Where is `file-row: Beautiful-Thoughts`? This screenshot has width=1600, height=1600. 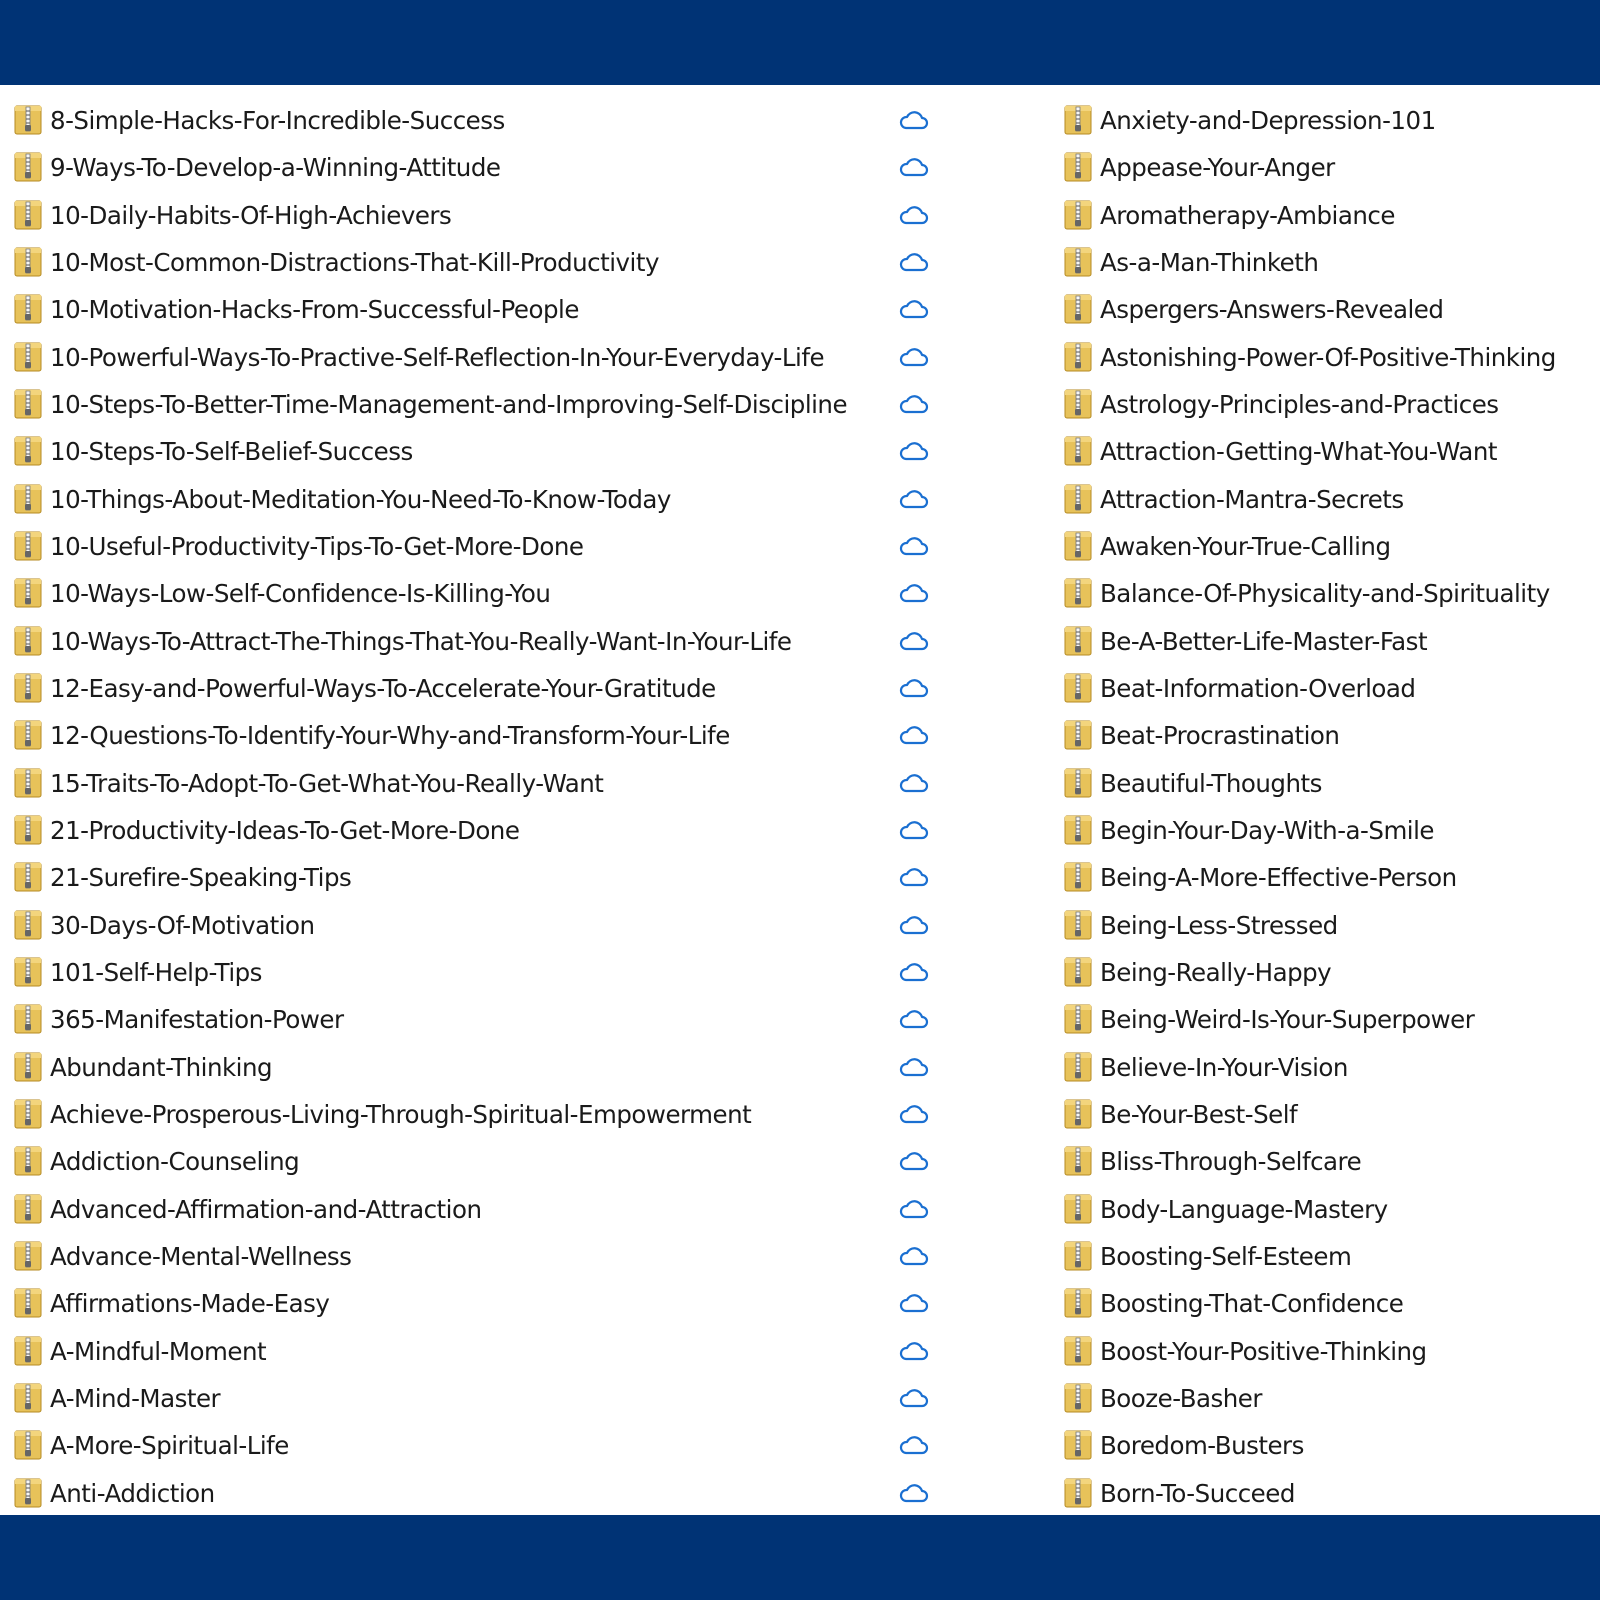 file-row: Beautiful-Thoughts is located at coordinates (1332, 783).